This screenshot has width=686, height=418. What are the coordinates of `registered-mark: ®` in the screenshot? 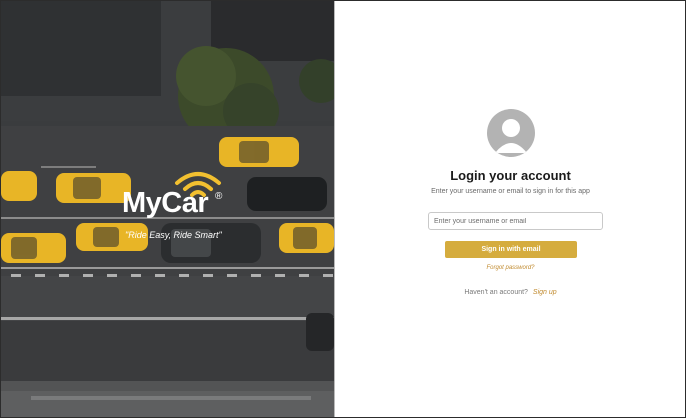 It's located at (219, 196).